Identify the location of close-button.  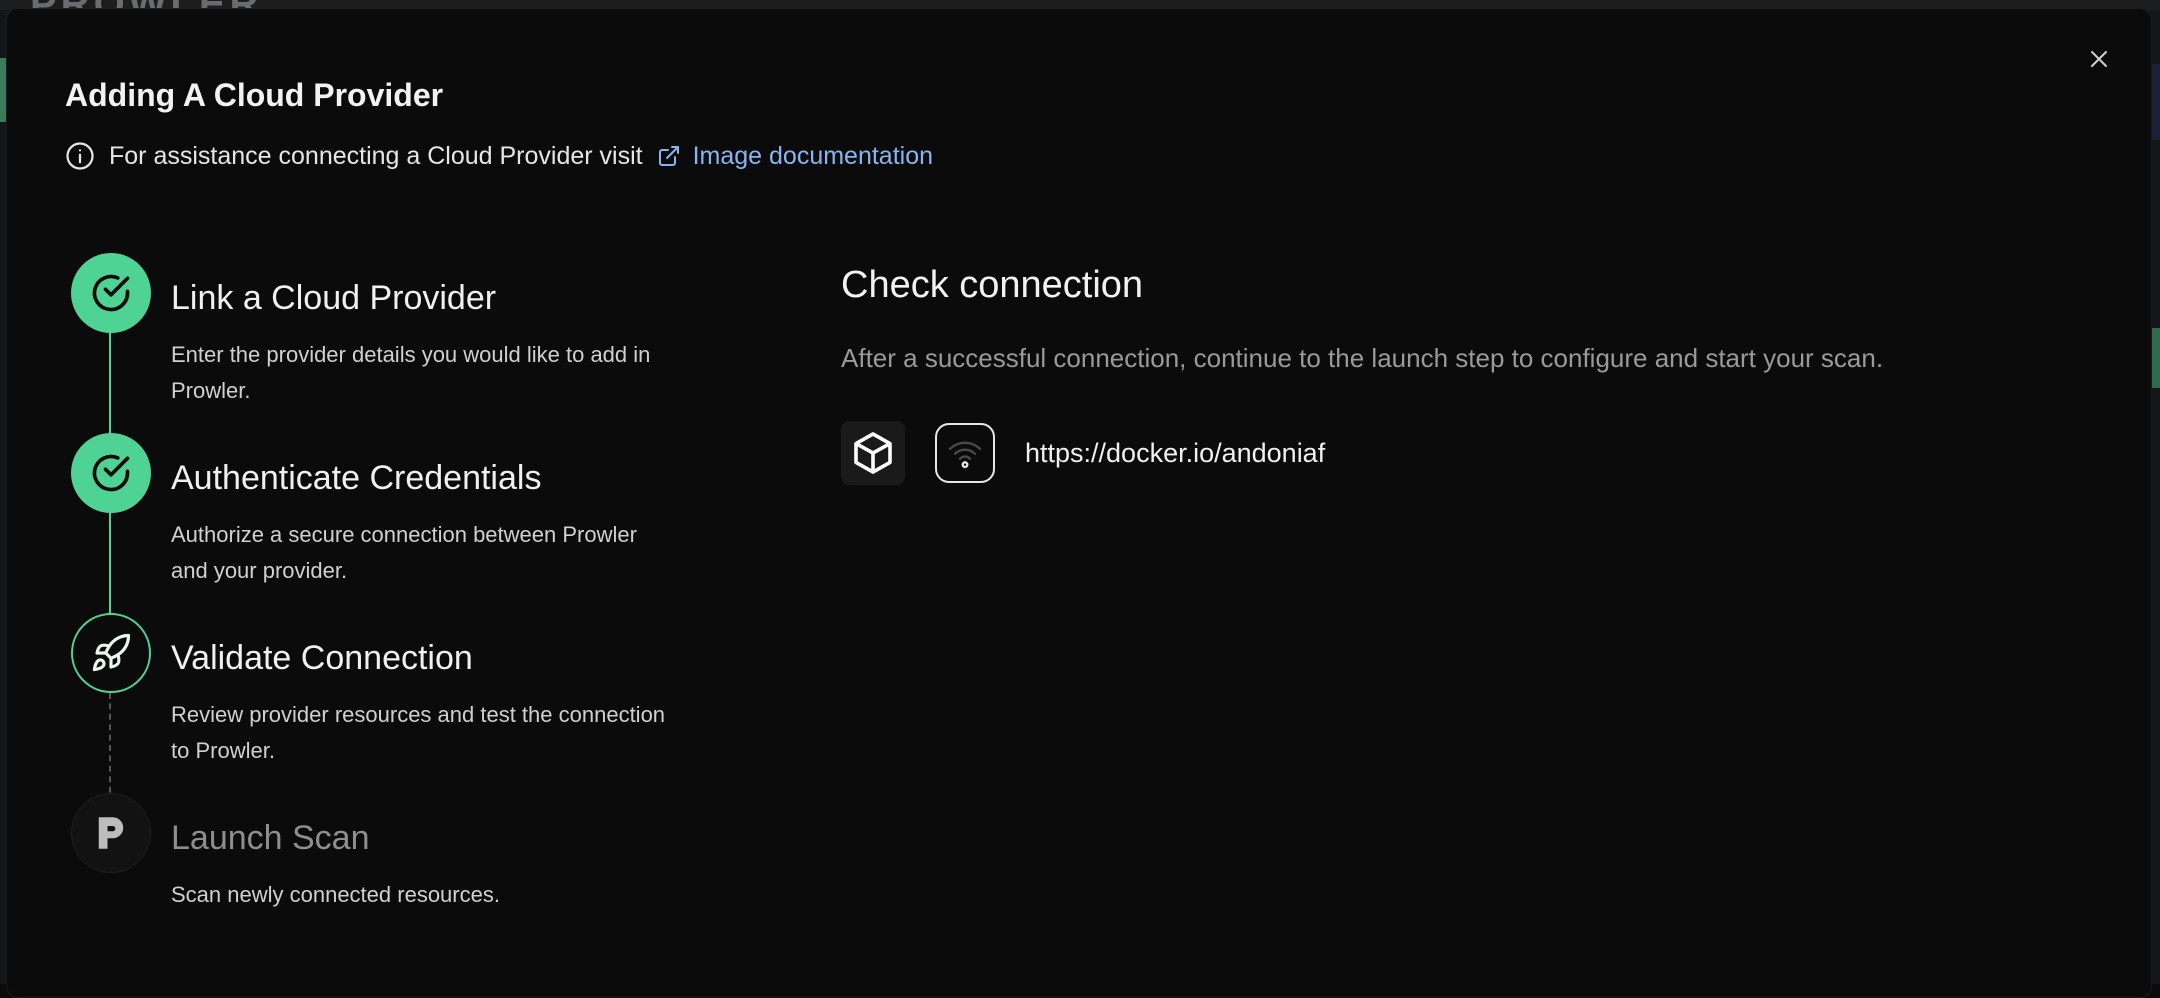
(2099, 59).